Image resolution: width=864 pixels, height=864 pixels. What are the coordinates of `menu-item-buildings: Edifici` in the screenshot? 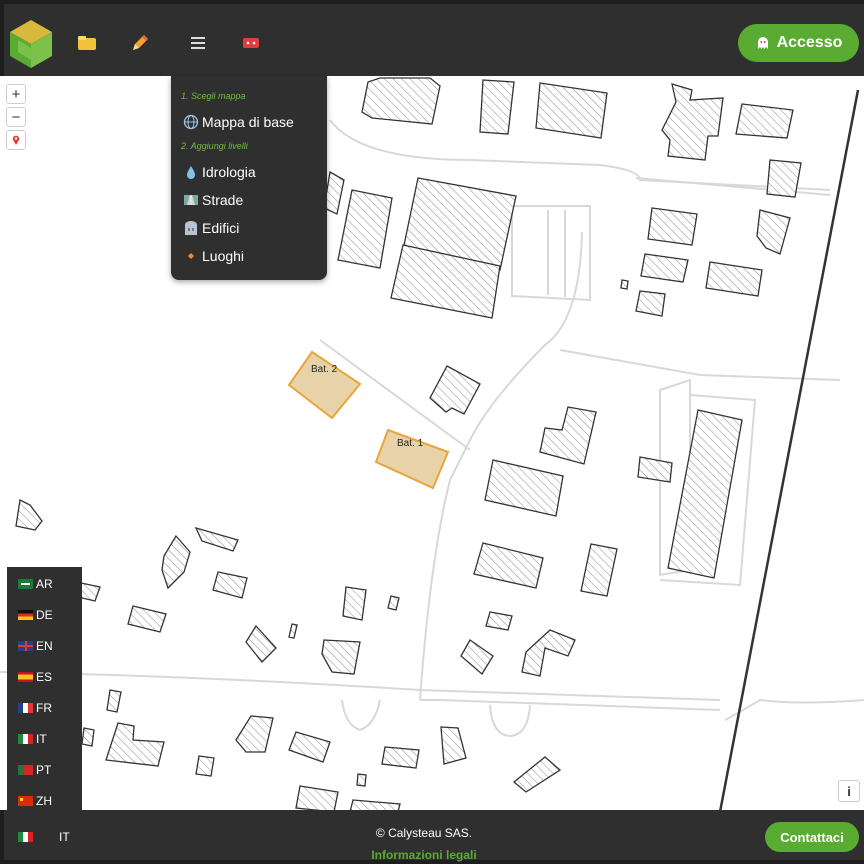 It's located at (211, 228).